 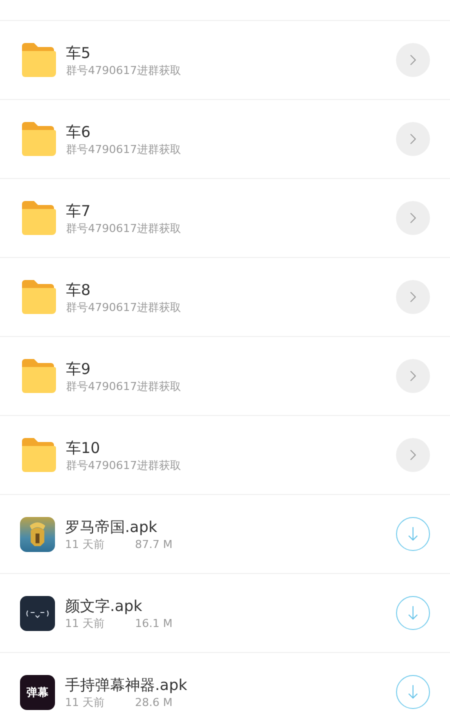 What do you see at coordinates (84, 448) in the screenshot?
I see `file-name: 车10` at bounding box center [84, 448].